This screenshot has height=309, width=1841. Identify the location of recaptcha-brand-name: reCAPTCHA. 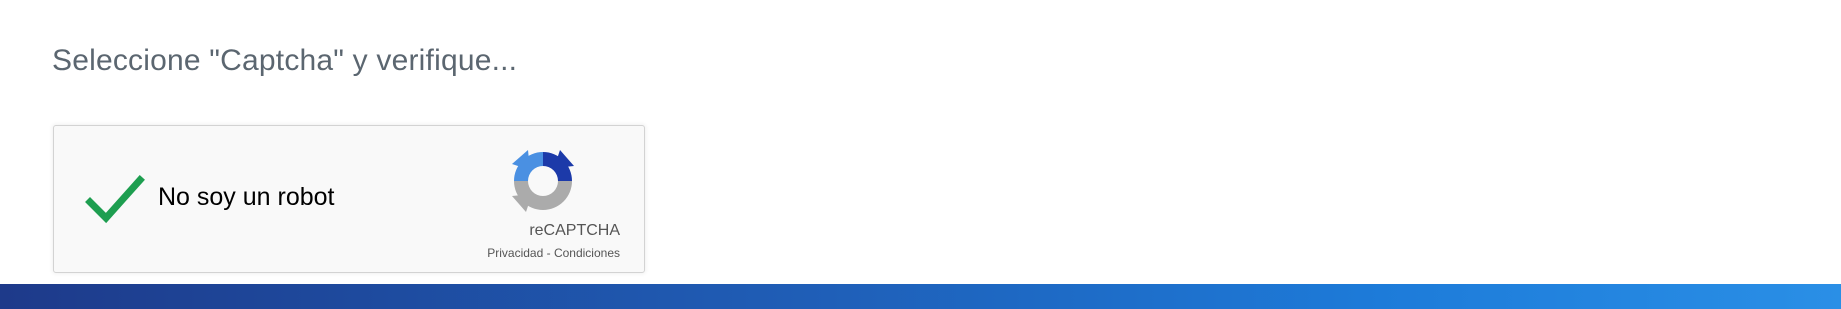
(574, 230).